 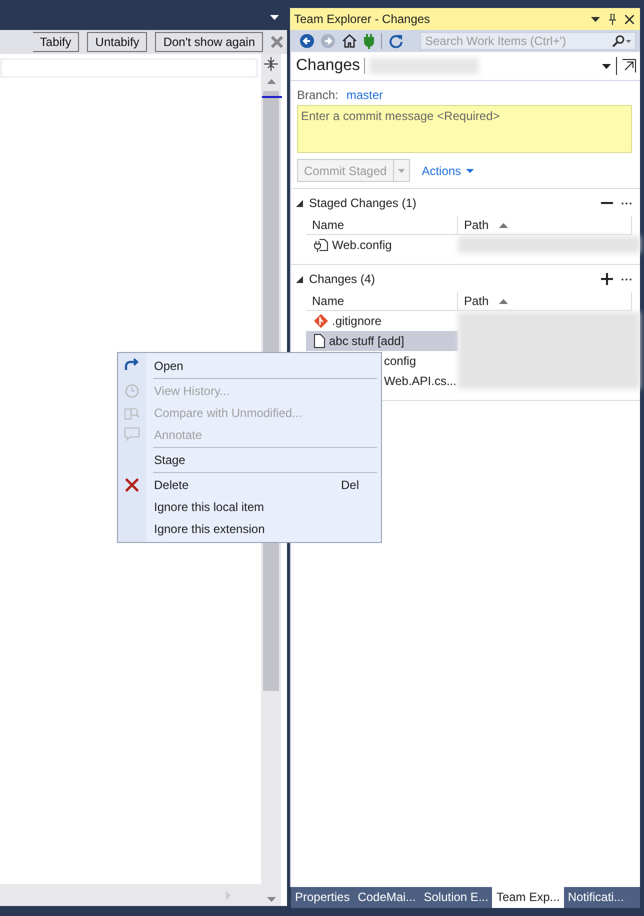 I want to click on section-title: Staged Changes (1), so click(x=362, y=203).